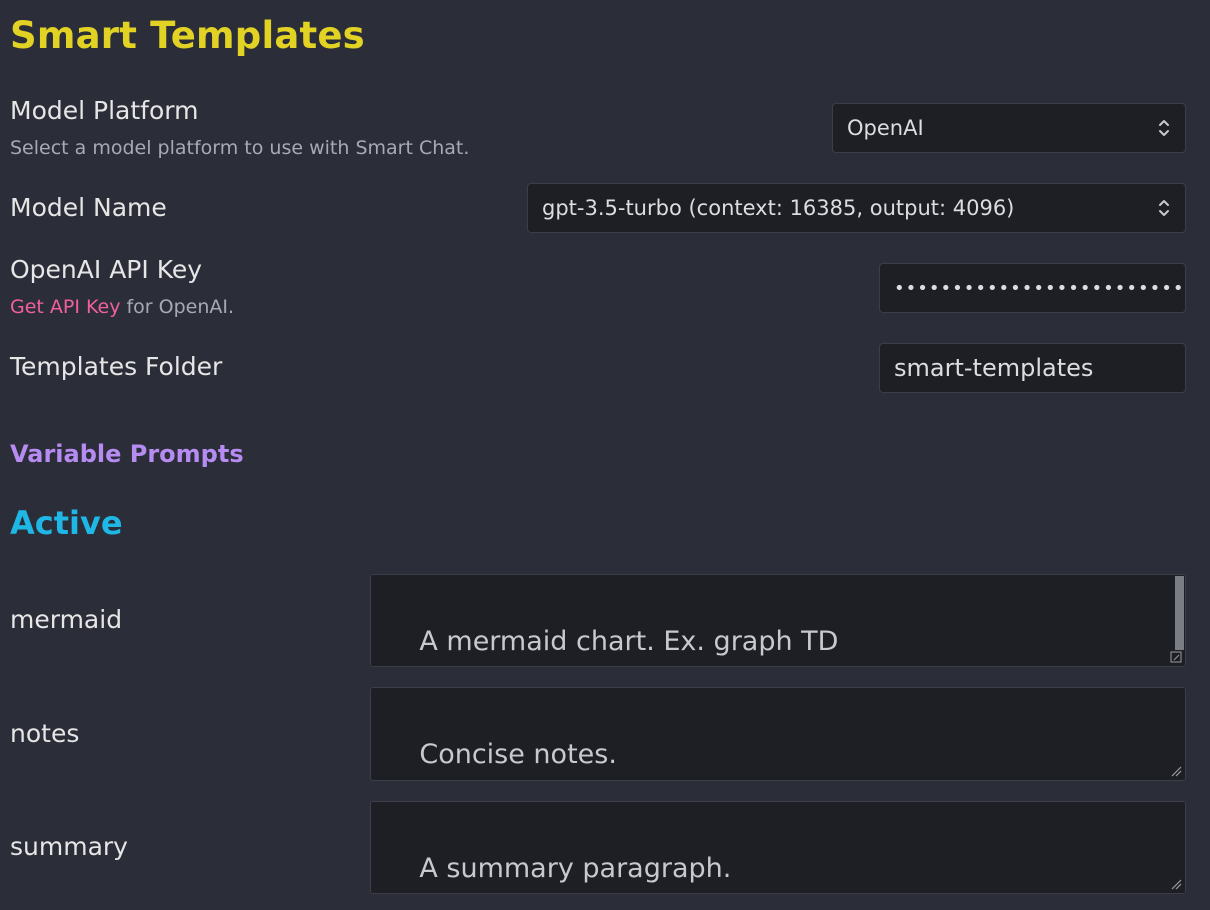  What do you see at coordinates (575, 868) in the screenshot?
I see `prompt-text-summary: A summary paragraph.` at bounding box center [575, 868].